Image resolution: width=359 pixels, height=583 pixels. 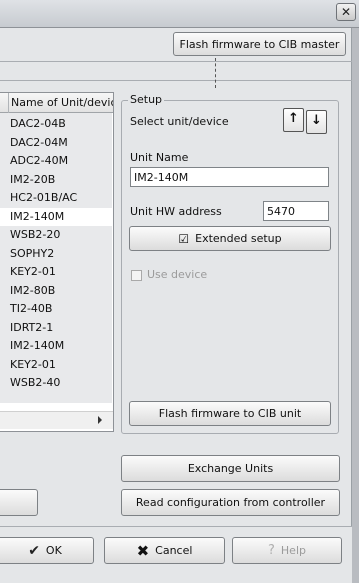 What do you see at coordinates (355, 305) in the screenshot?
I see `window-border` at bounding box center [355, 305].